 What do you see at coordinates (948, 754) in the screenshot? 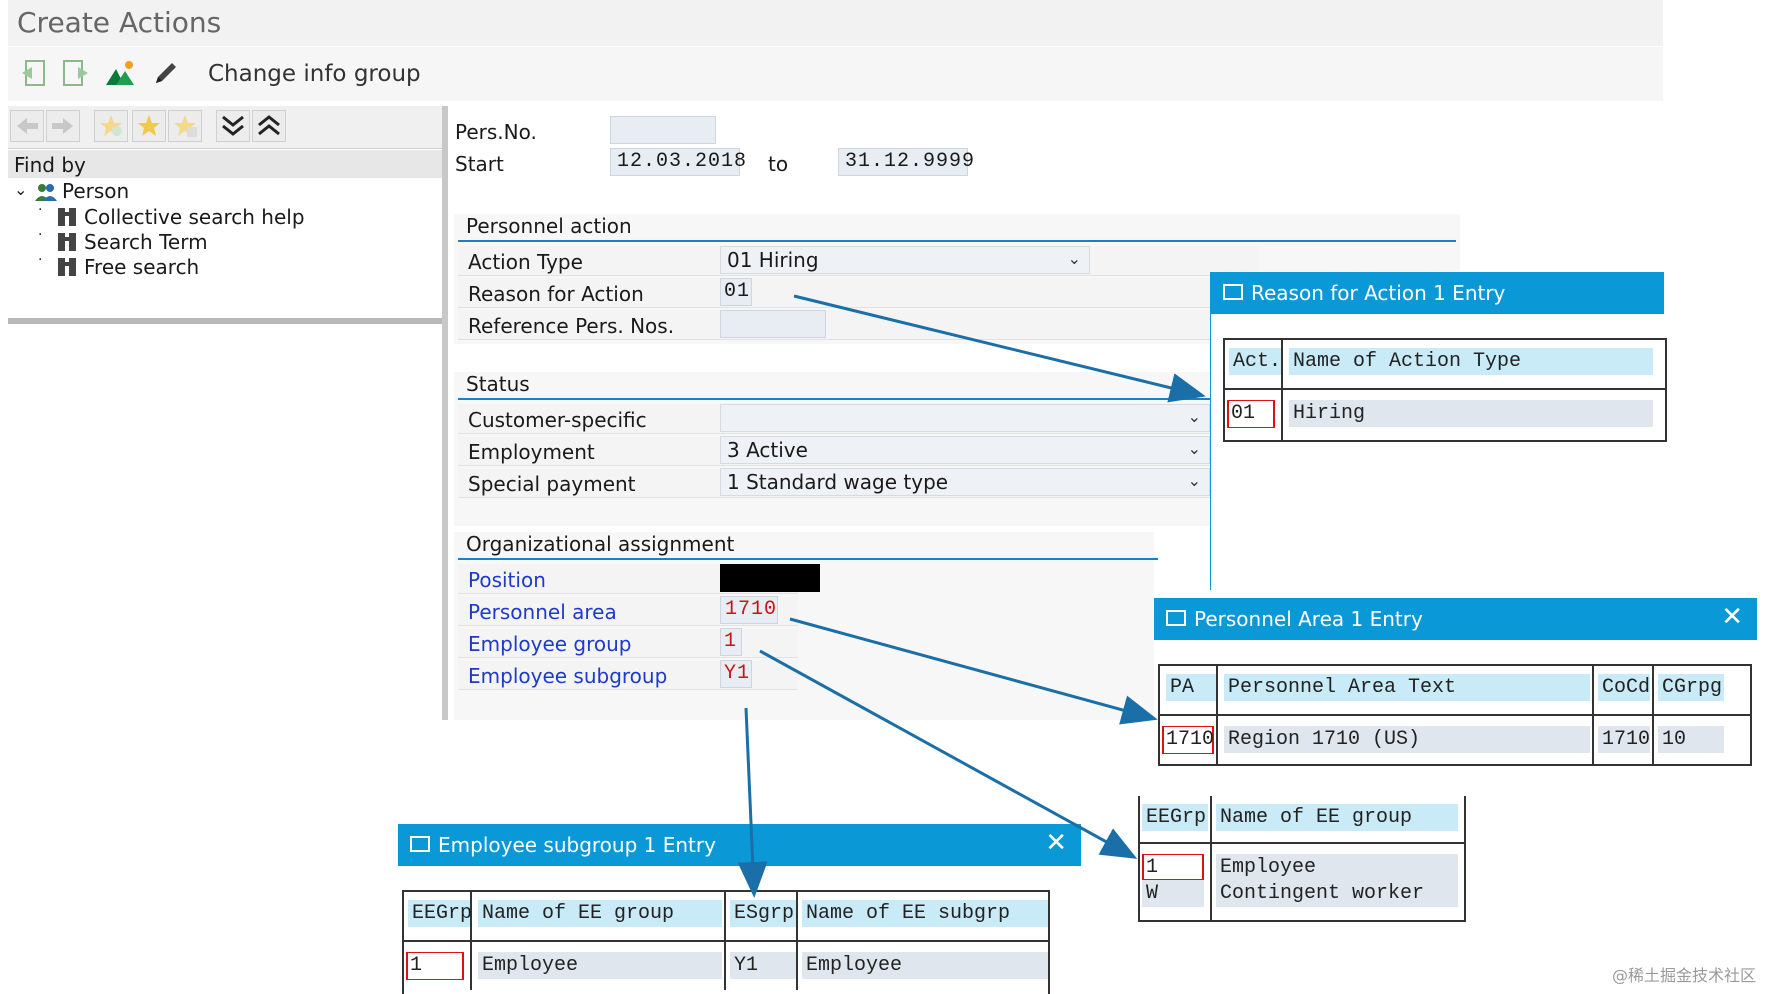
I see `arrow-employee-group` at bounding box center [948, 754].